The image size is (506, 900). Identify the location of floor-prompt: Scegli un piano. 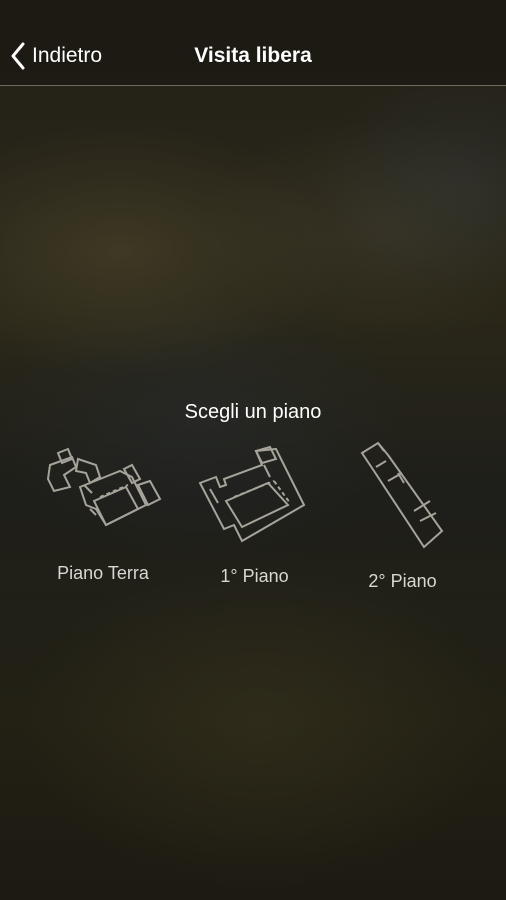
(253, 412).